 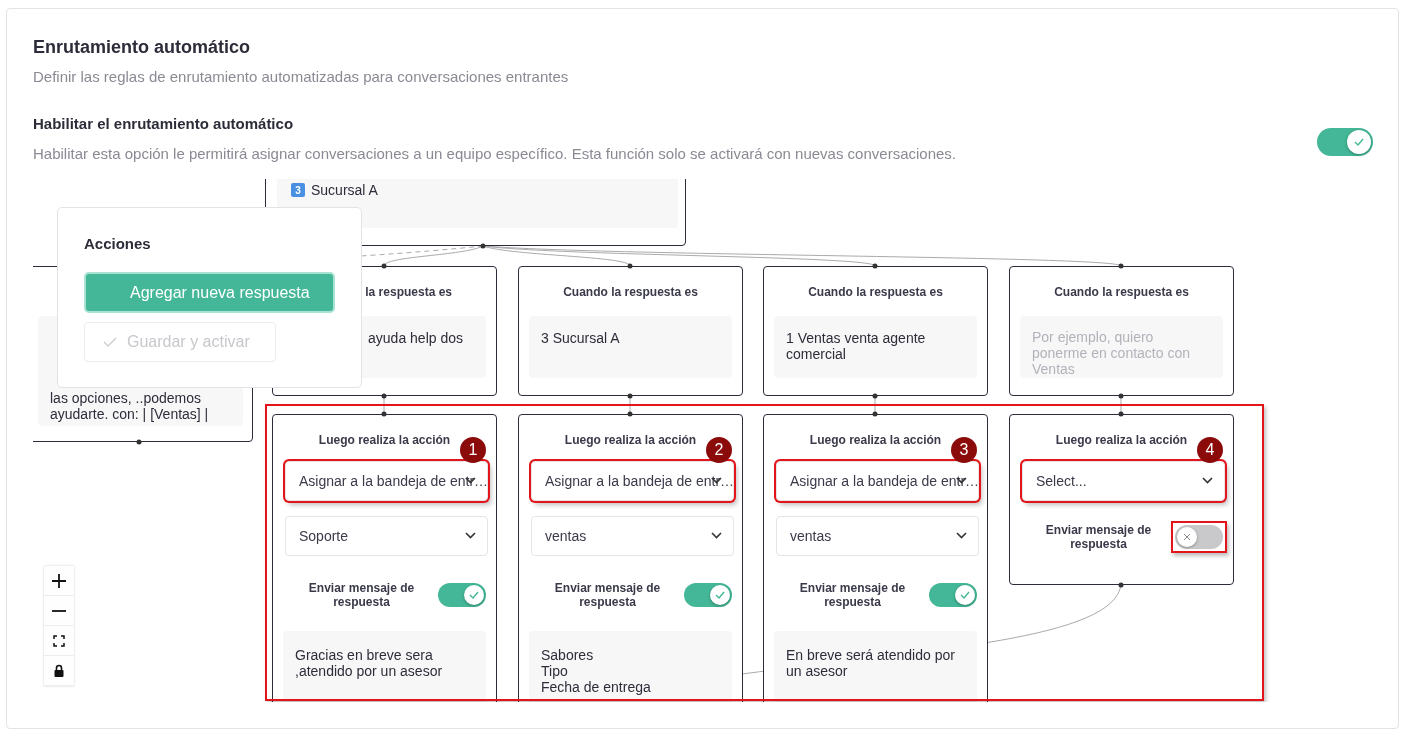 What do you see at coordinates (164, 124) in the screenshot?
I see `setting-label: Habilitar el enrutamiento automático` at bounding box center [164, 124].